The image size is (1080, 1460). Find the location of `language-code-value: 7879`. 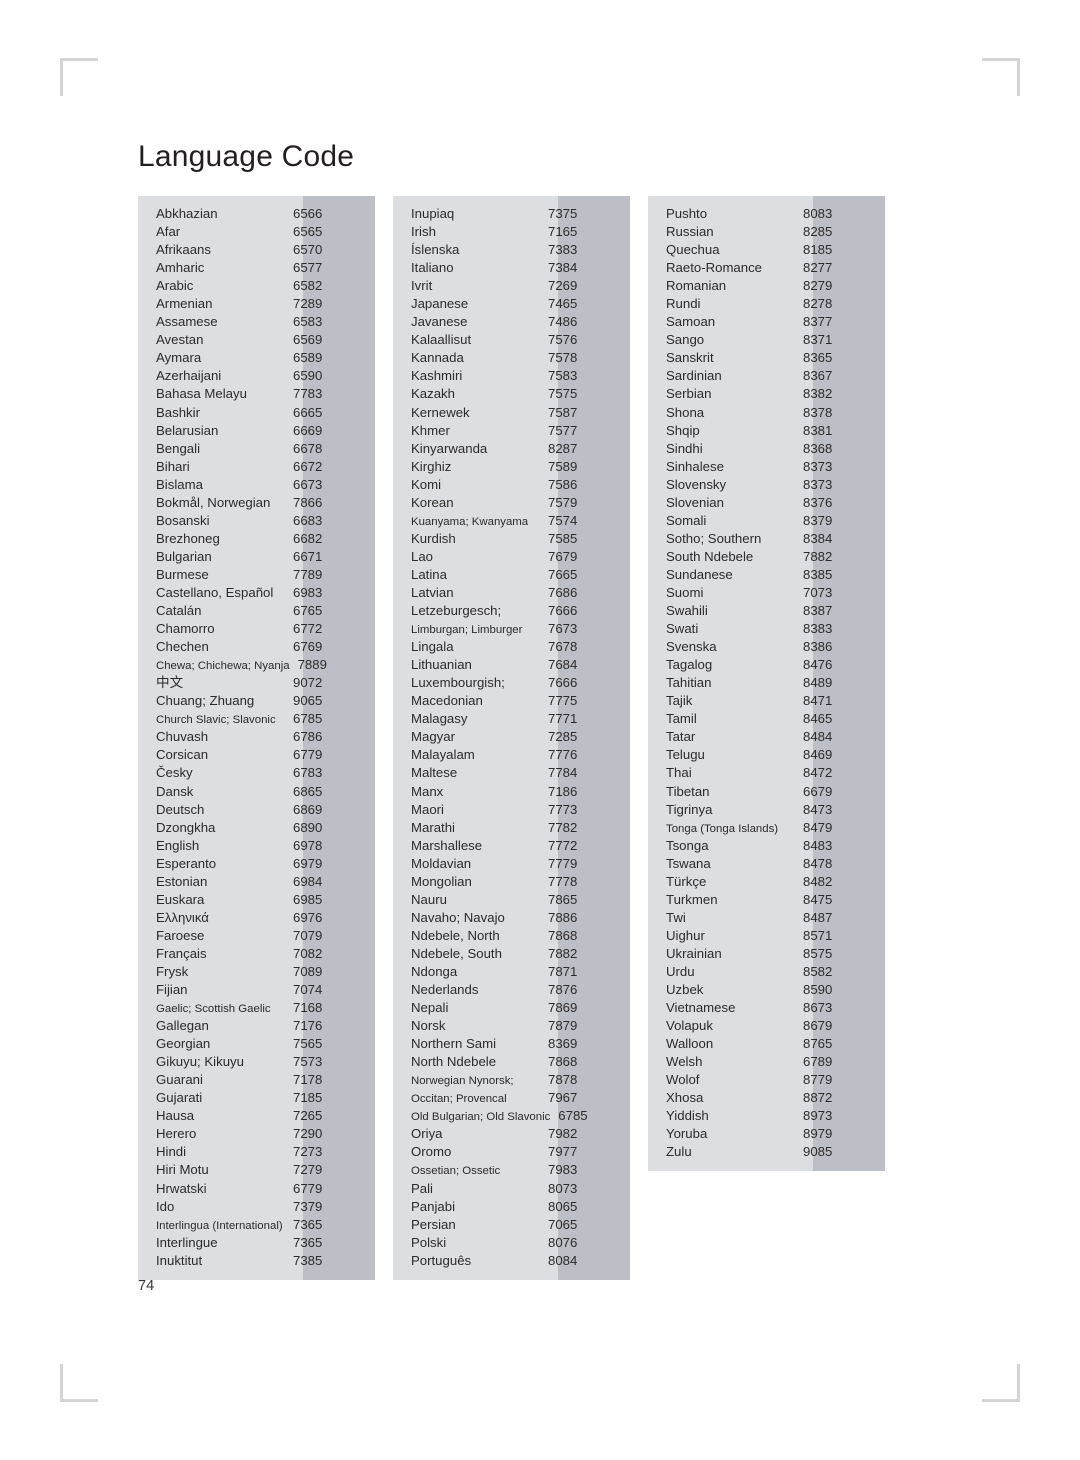

language-code-value: 7879 is located at coordinates (563, 1026).